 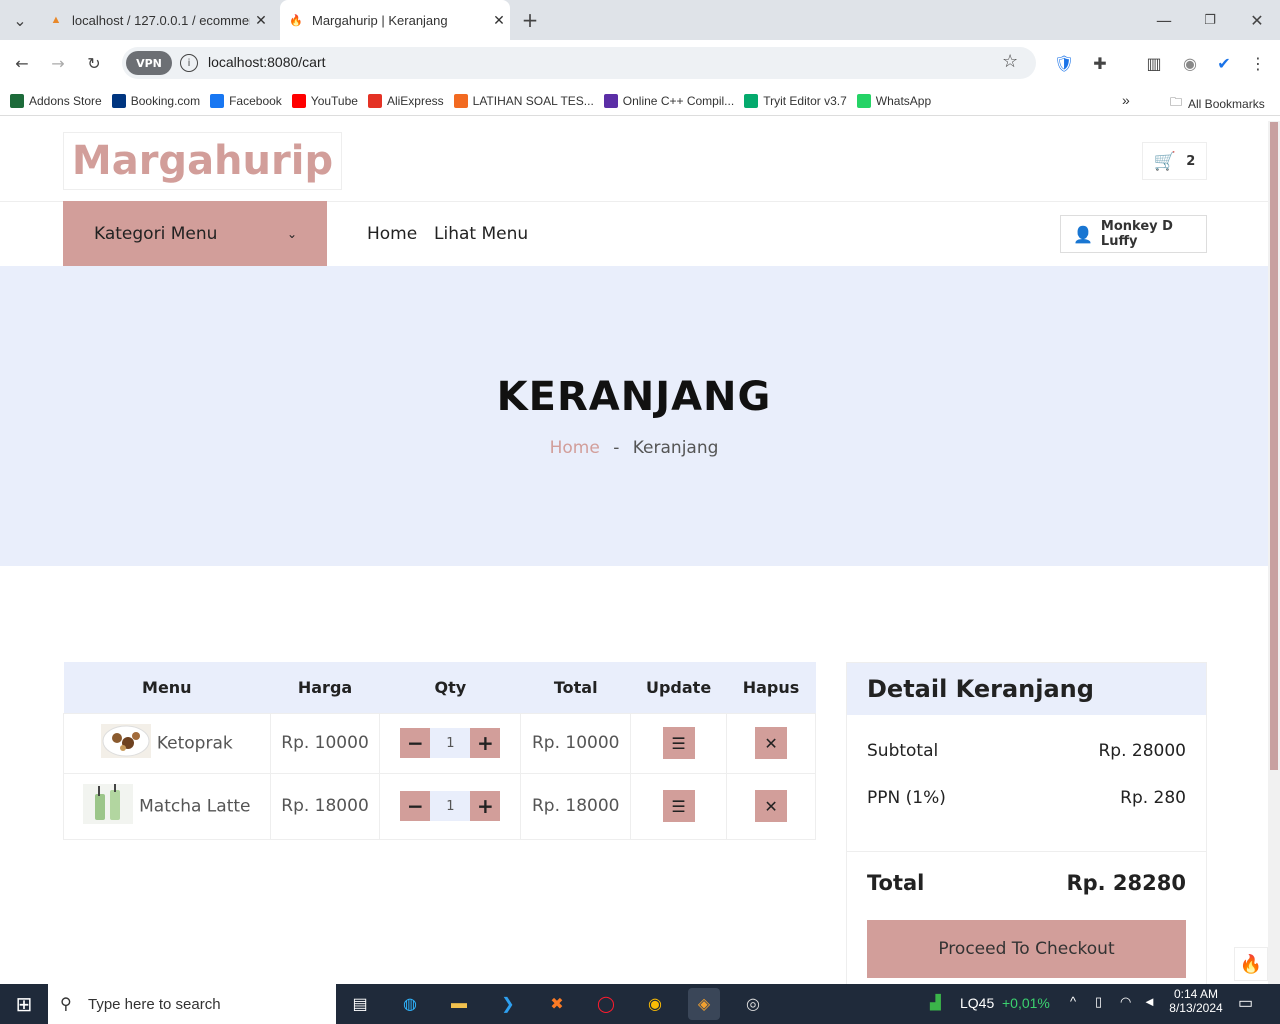 I want to click on cart-button: 🛒 2, so click(x=1174, y=161).